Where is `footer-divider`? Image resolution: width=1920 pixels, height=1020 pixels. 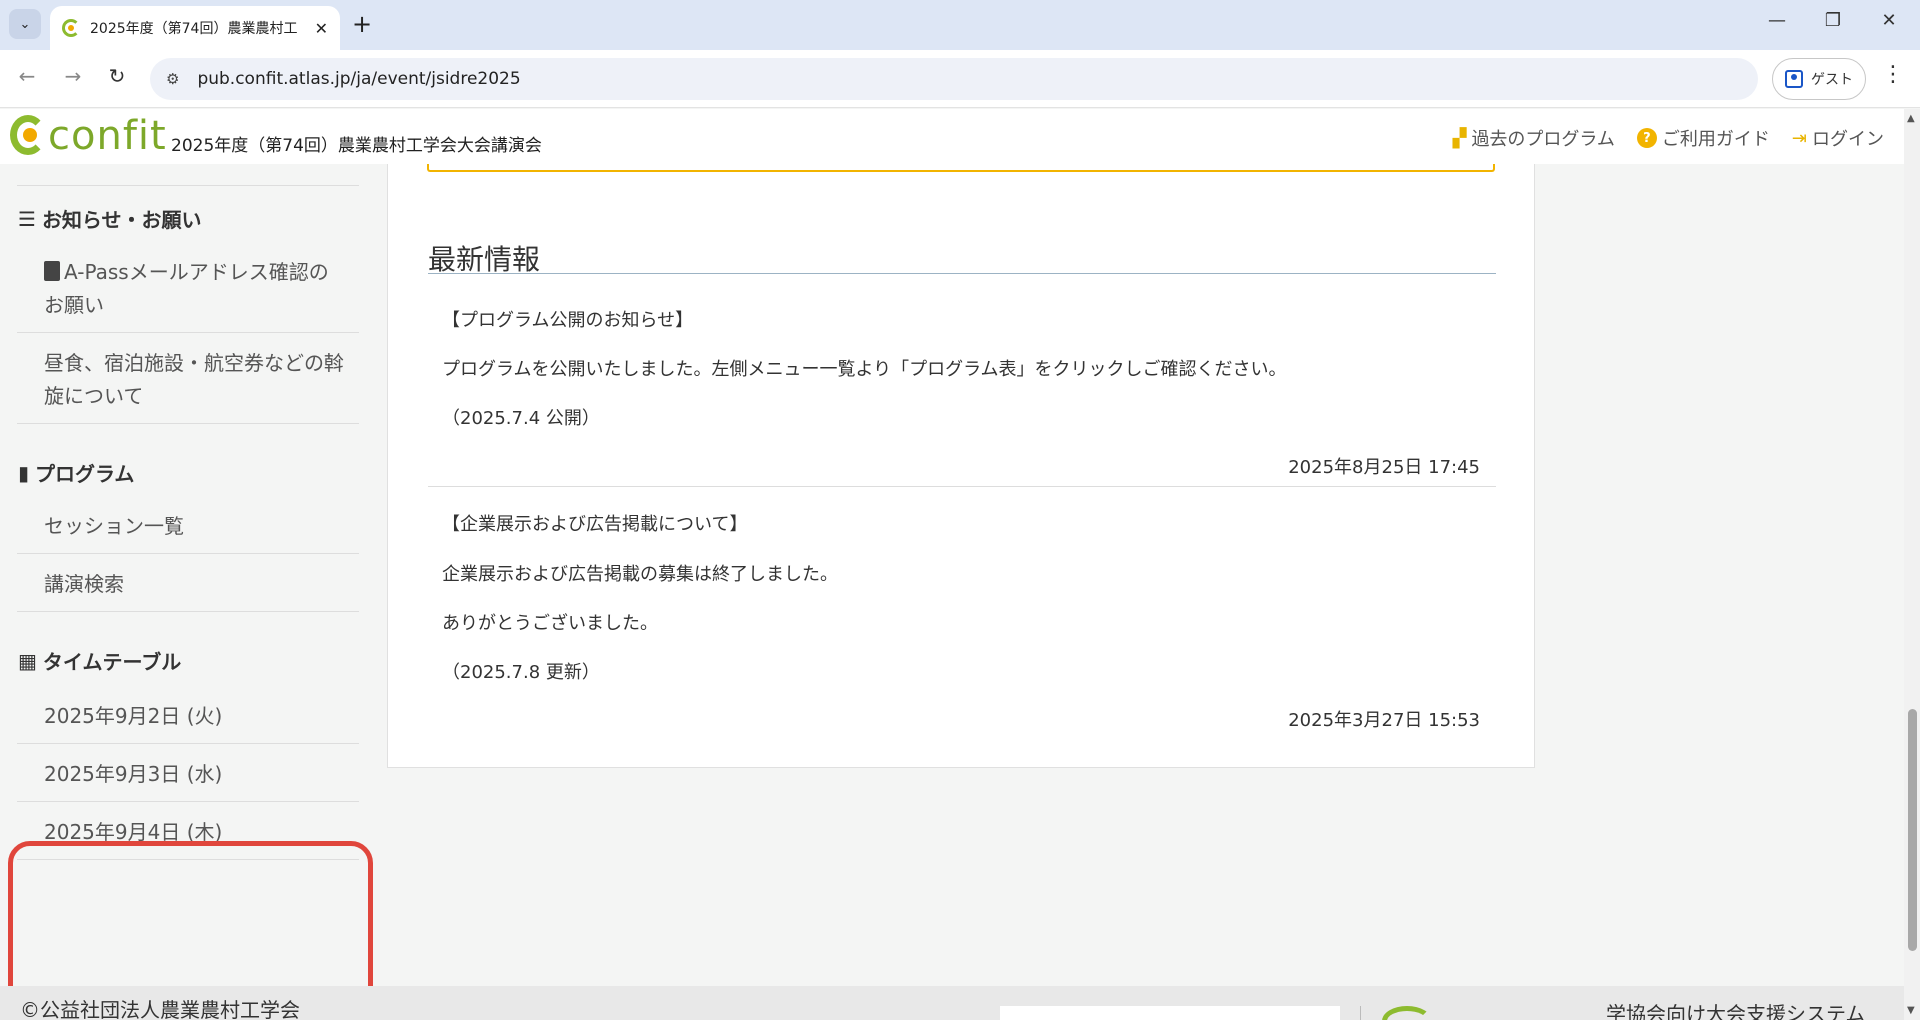 footer-divider is located at coordinates (1360, 1013).